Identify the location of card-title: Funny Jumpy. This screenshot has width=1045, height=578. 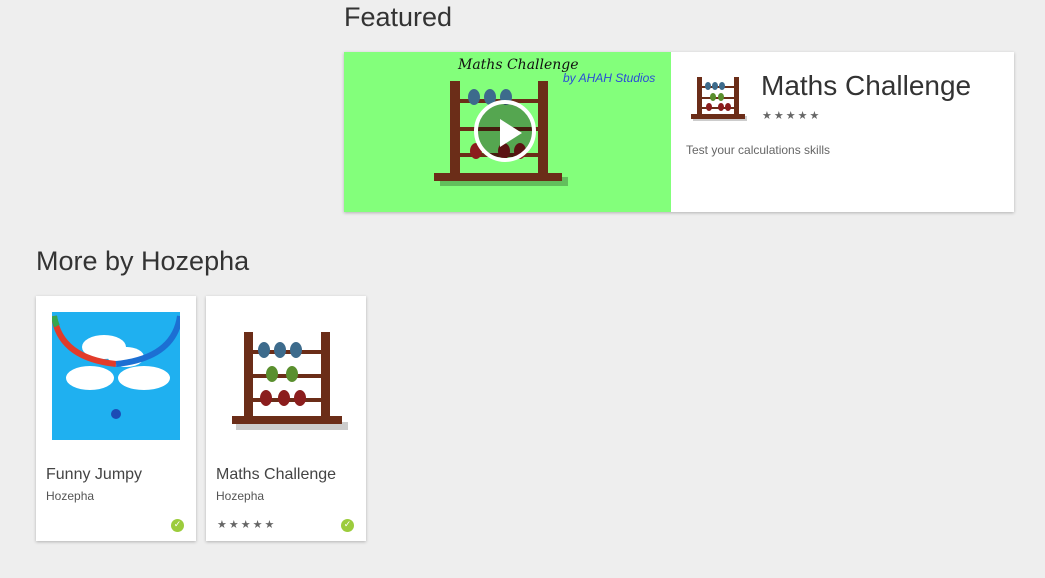
(94, 475).